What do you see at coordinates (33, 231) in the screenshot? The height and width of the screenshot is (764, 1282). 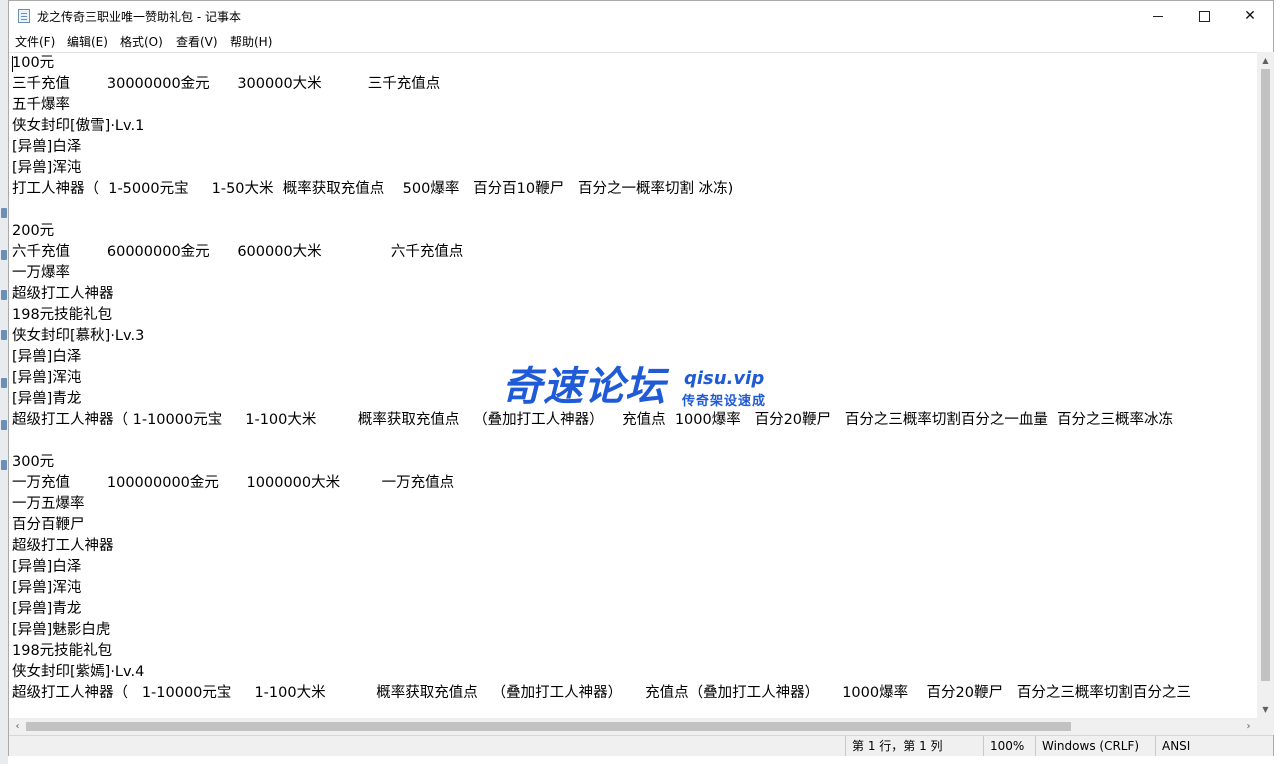 I see `text-line: 200元` at bounding box center [33, 231].